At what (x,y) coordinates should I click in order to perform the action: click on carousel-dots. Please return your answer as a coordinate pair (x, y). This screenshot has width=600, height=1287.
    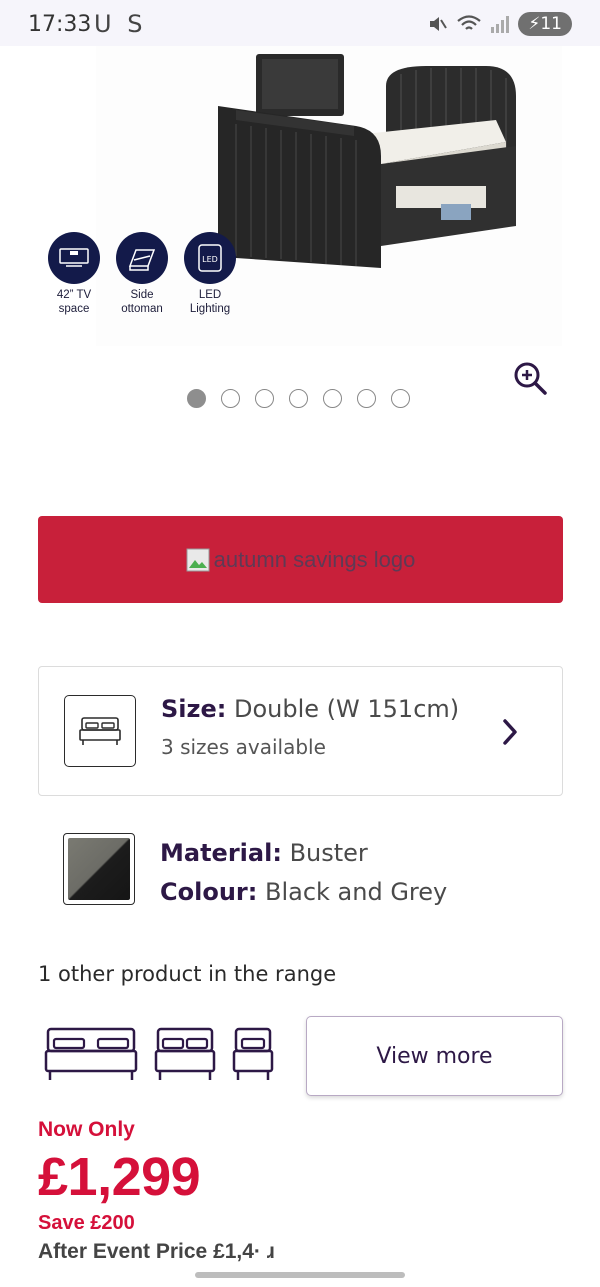
    Looking at the image, I should click on (298, 398).